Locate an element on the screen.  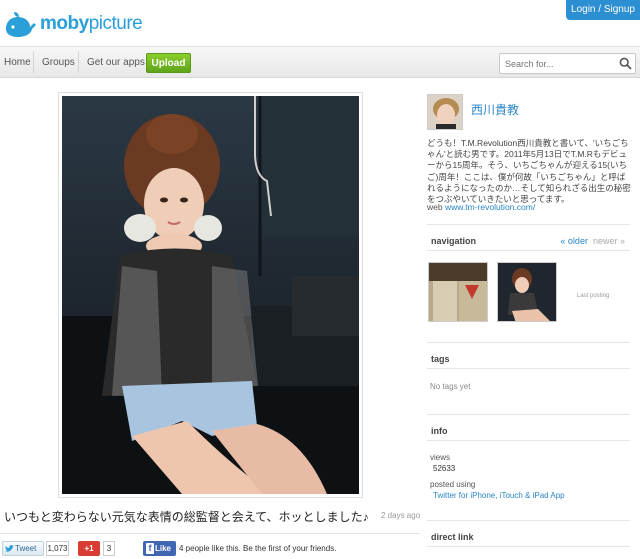
user-avatar is located at coordinates (445, 112).